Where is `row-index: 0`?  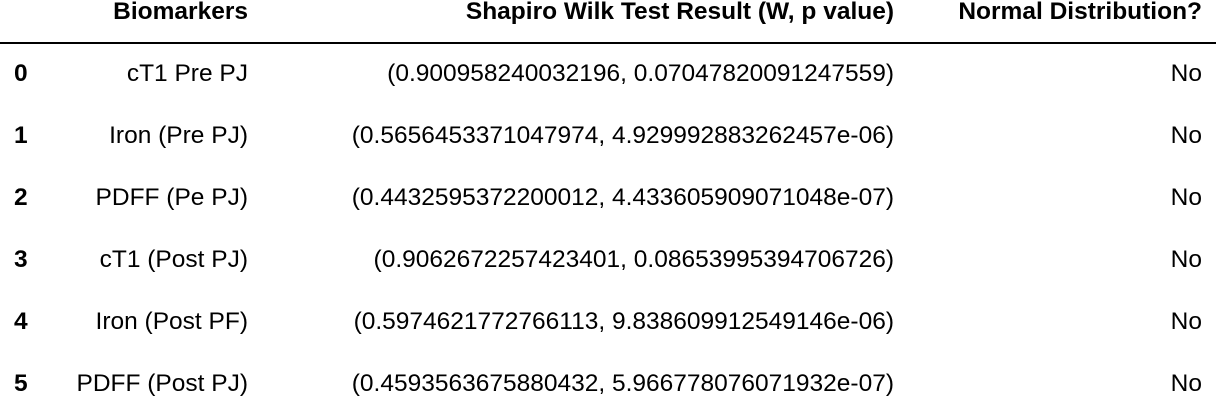
row-index: 0 is located at coordinates (21, 74).